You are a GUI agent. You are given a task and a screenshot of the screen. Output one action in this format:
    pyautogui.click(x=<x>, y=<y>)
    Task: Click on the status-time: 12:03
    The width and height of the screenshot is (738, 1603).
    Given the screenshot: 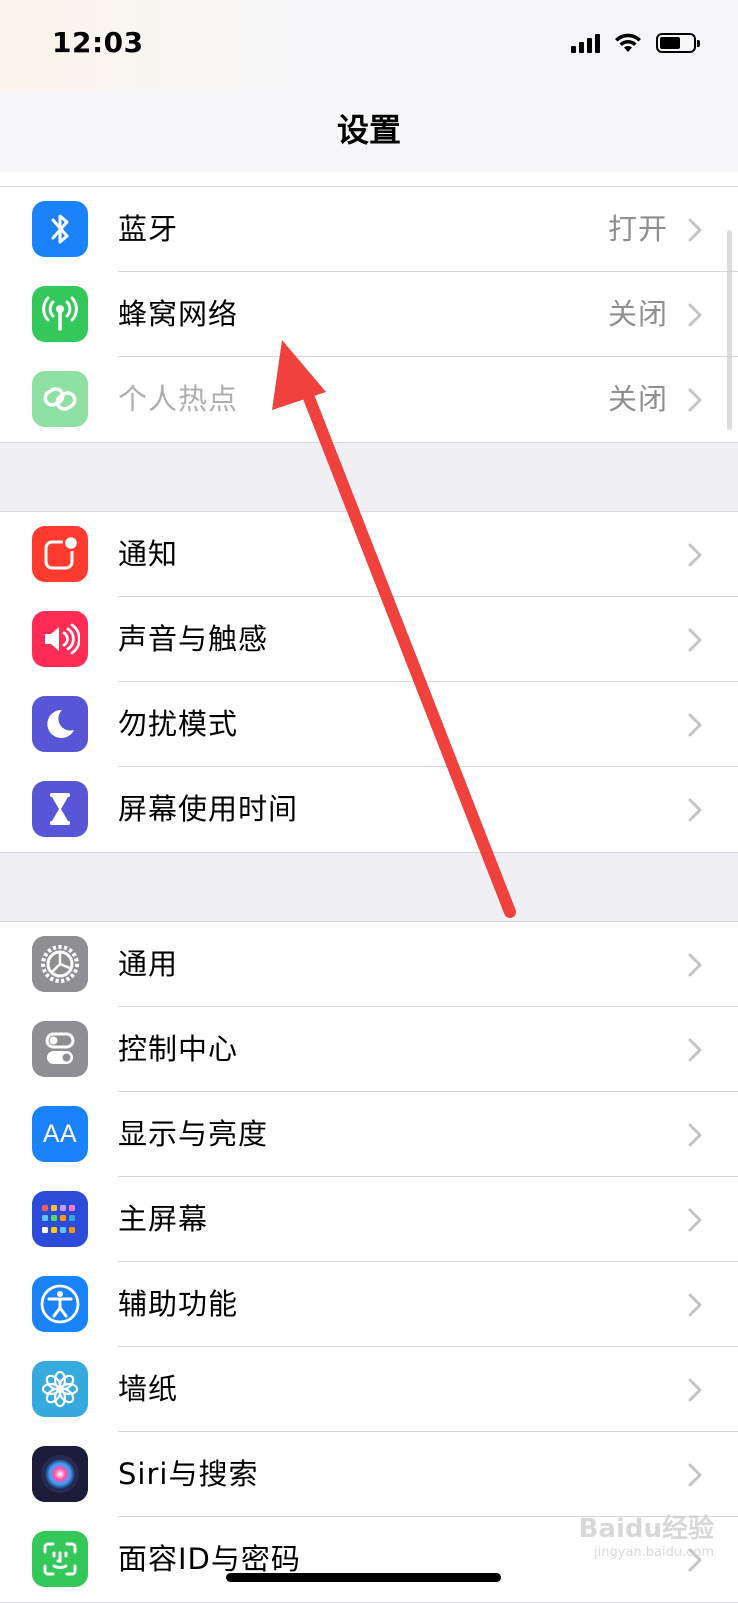 What is the action you would take?
    pyautogui.click(x=98, y=42)
    